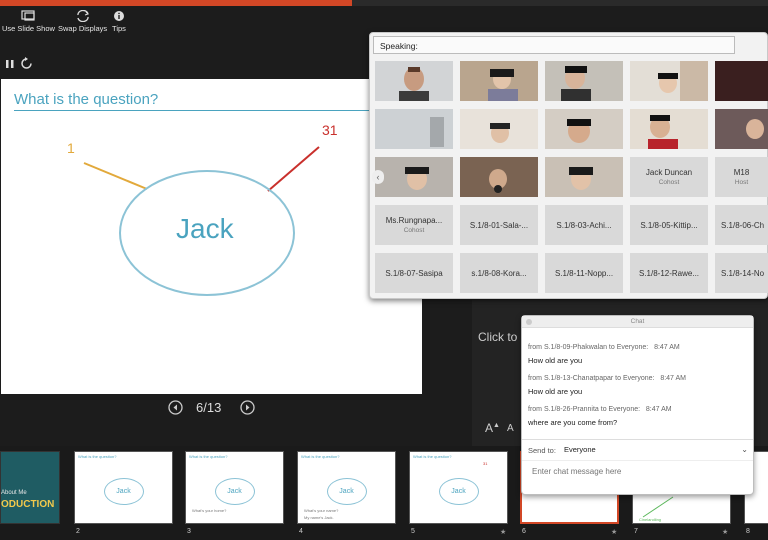 The width and height of the screenshot is (768, 540). Describe the element at coordinates (413, 531) in the screenshot. I see `thumb-number: 5` at that location.